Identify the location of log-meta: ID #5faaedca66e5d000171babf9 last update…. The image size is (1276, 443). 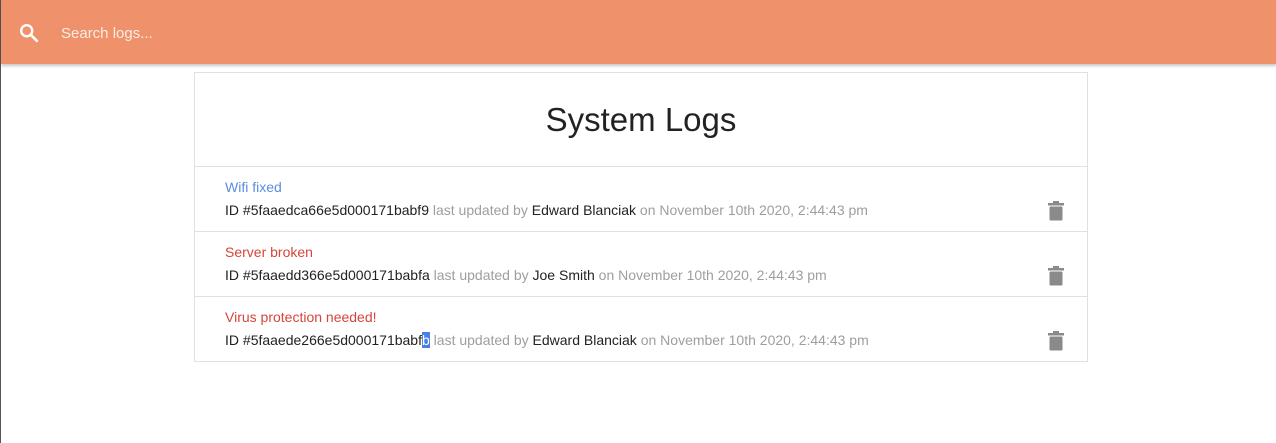
(546, 210).